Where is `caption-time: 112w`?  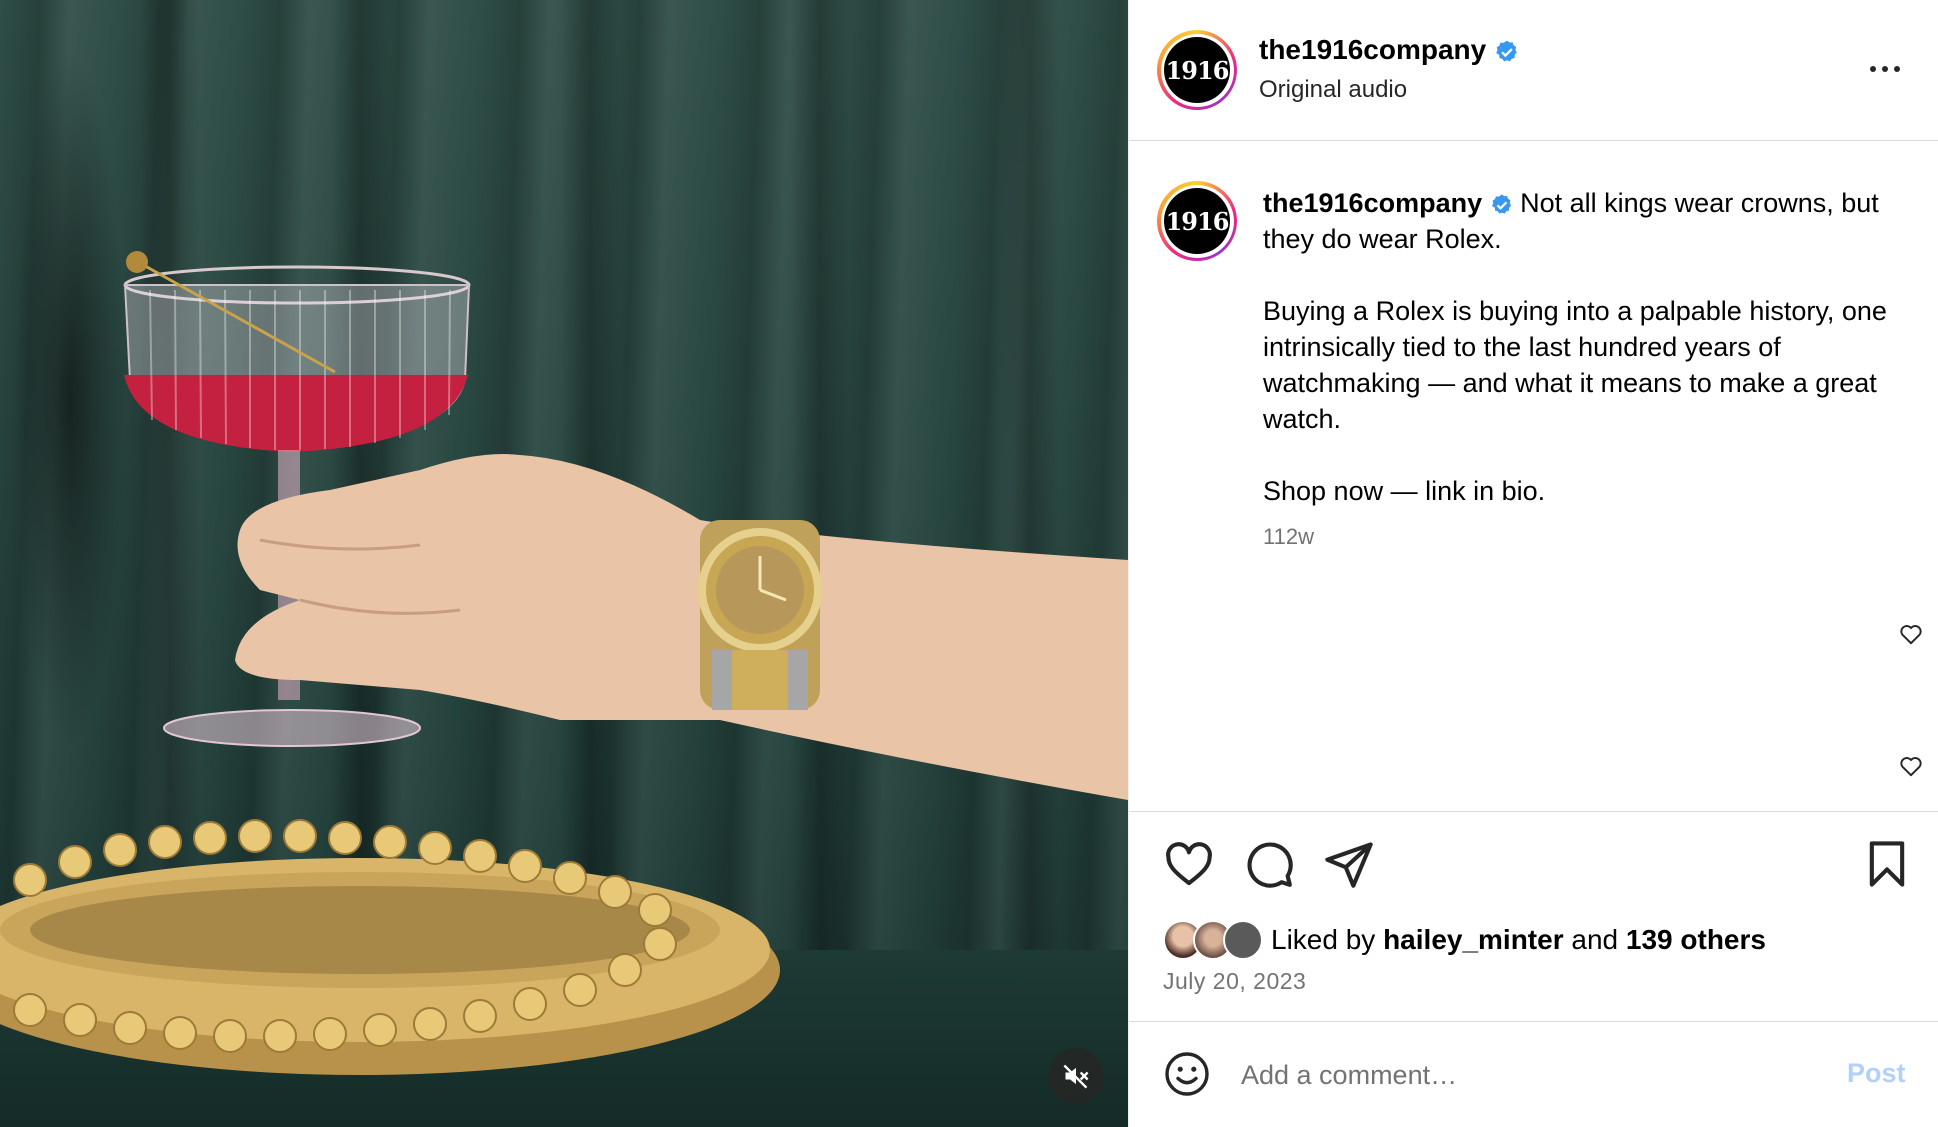
caption-time: 112w is located at coordinates (1288, 537).